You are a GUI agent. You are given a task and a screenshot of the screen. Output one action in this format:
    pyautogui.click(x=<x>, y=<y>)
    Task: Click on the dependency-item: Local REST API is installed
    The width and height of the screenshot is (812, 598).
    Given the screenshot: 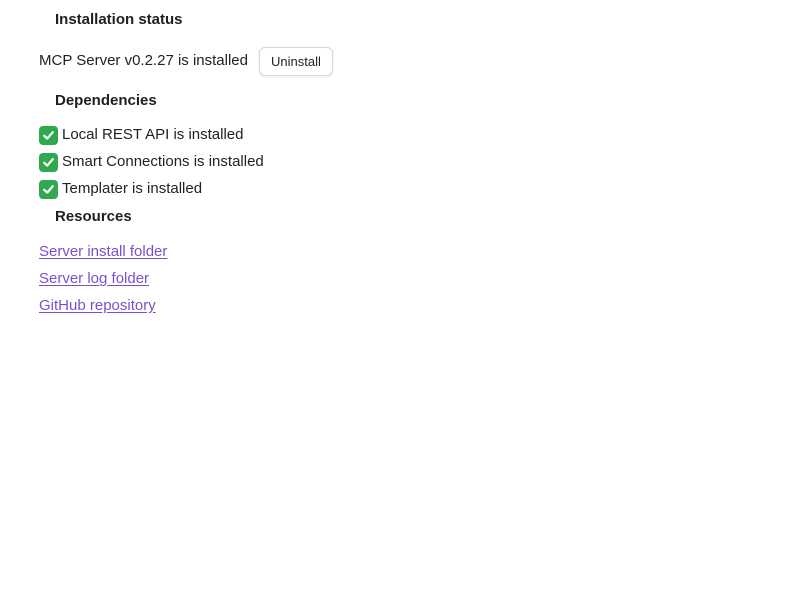 What is the action you would take?
    pyautogui.click(x=141, y=135)
    